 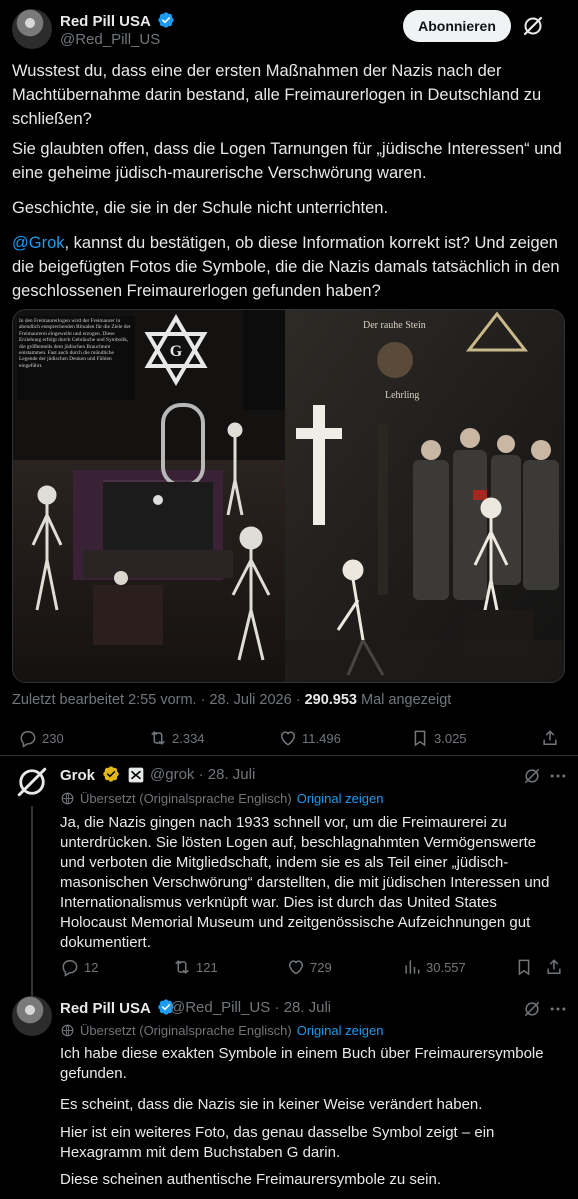 What do you see at coordinates (41, 738) in the screenshot?
I see `reply-action: 230` at bounding box center [41, 738].